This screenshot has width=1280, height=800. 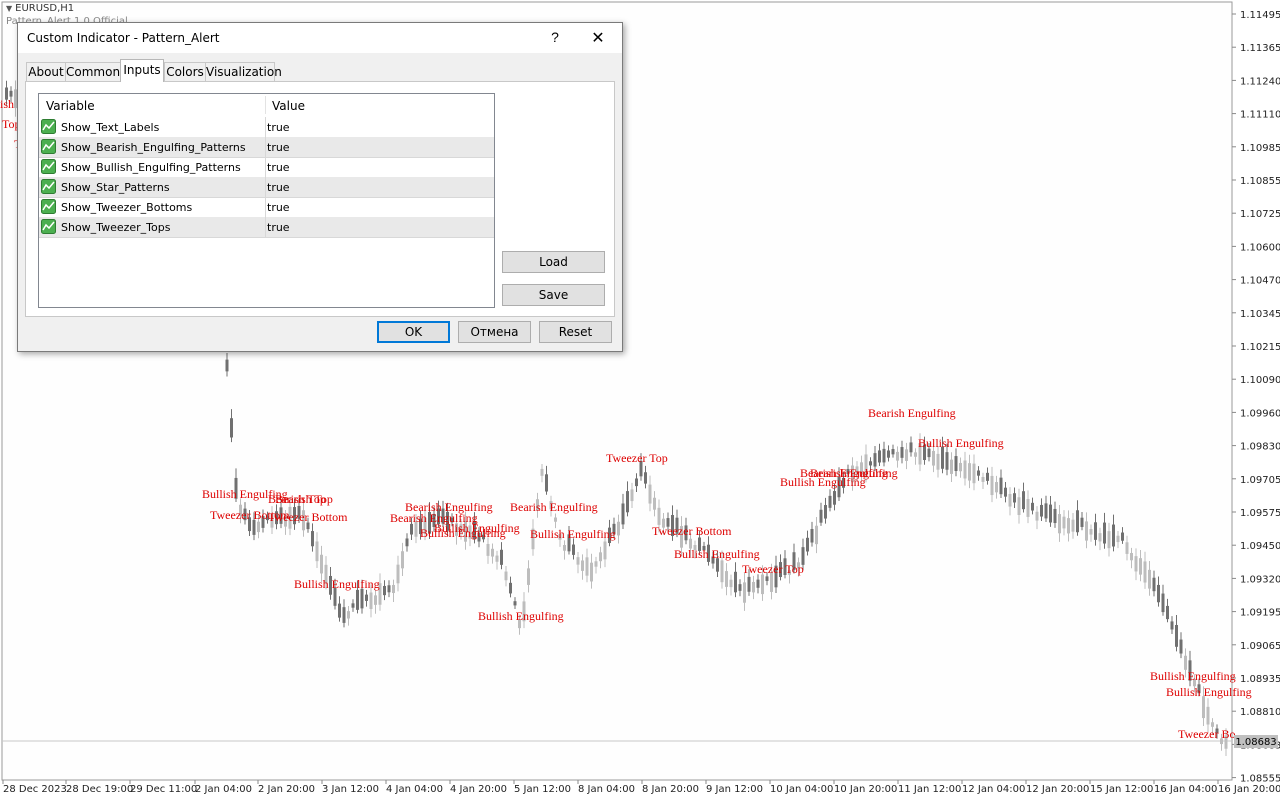 I want to click on grid-row: Show_Text_Labels true, so click(x=266, y=127).